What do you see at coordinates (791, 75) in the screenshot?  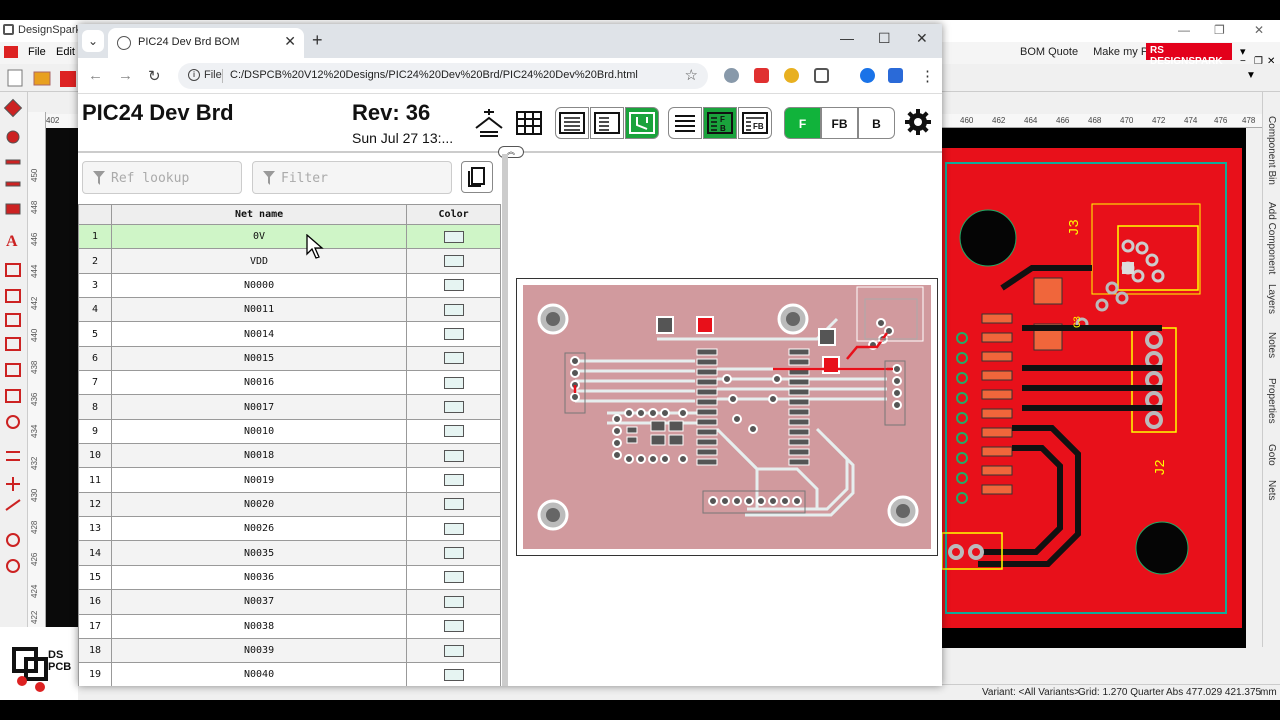 I see `extension-yellow-icon` at bounding box center [791, 75].